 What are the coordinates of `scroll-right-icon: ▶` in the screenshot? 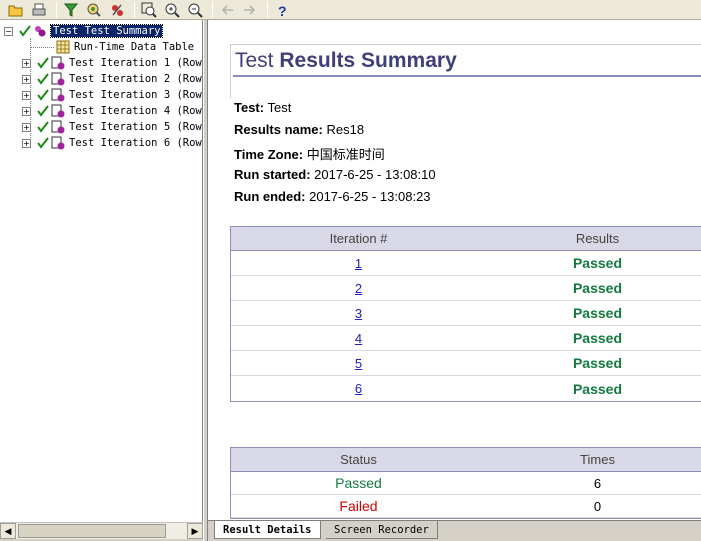 It's located at (195, 531).